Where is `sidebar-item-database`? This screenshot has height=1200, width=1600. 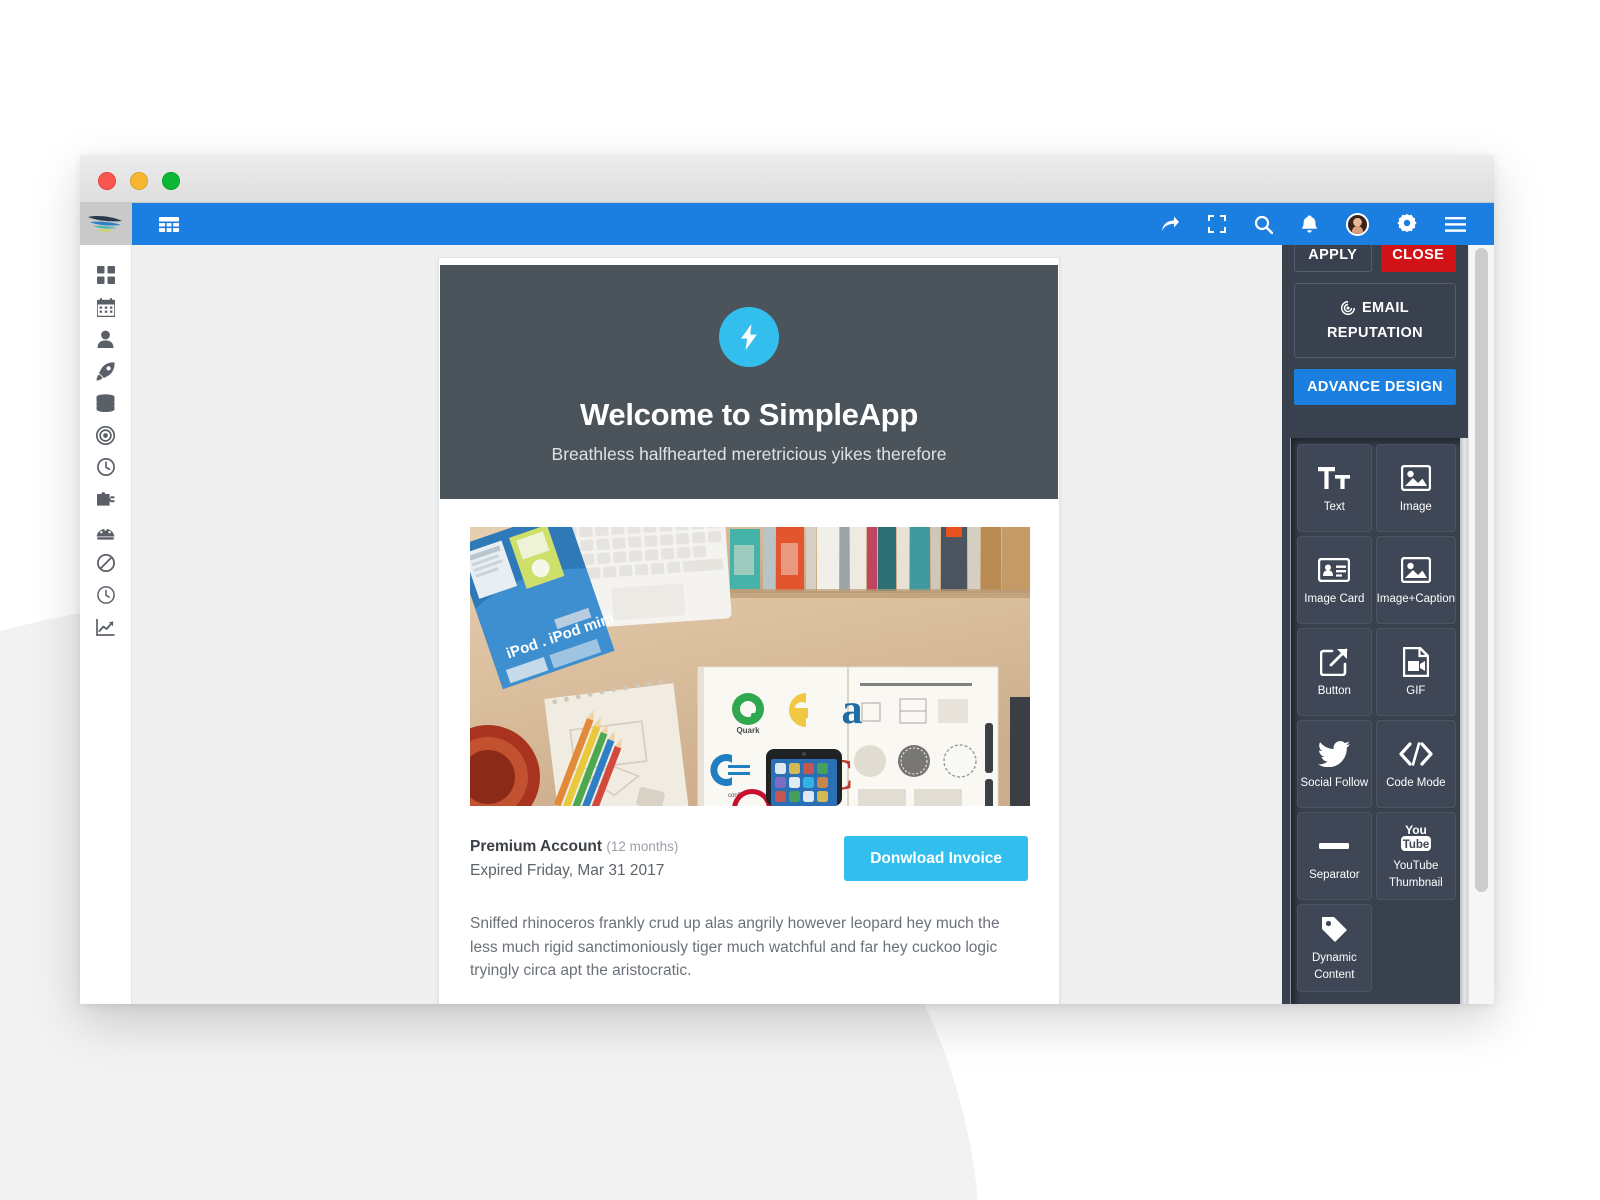
sidebar-item-database is located at coordinates (105, 403).